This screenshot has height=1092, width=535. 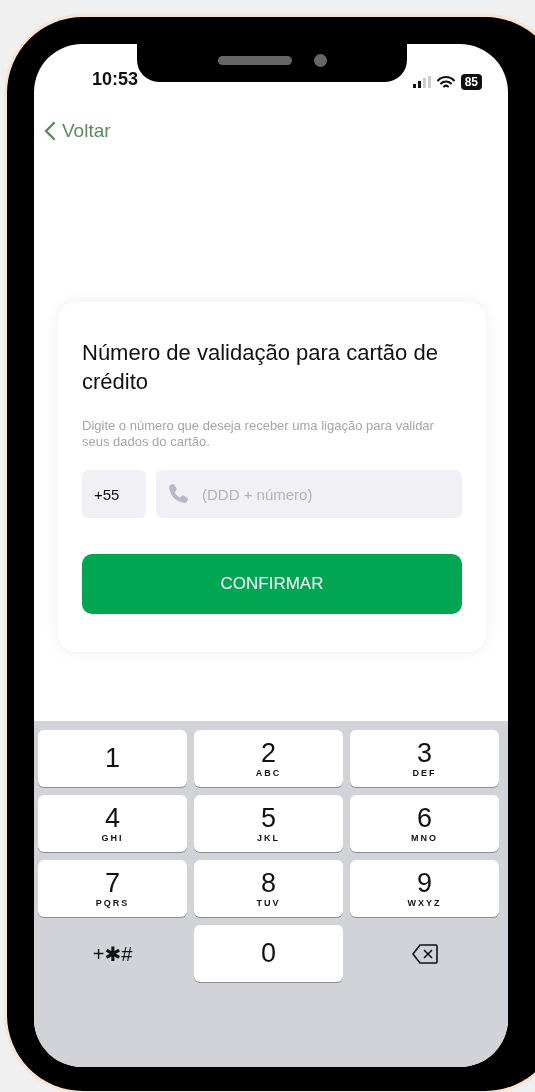 What do you see at coordinates (258, 434) in the screenshot?
I see `card-description: Digite o número que deseja receber uma ligação para validar seus dados do cartão.` at bounding box center [258, 434].